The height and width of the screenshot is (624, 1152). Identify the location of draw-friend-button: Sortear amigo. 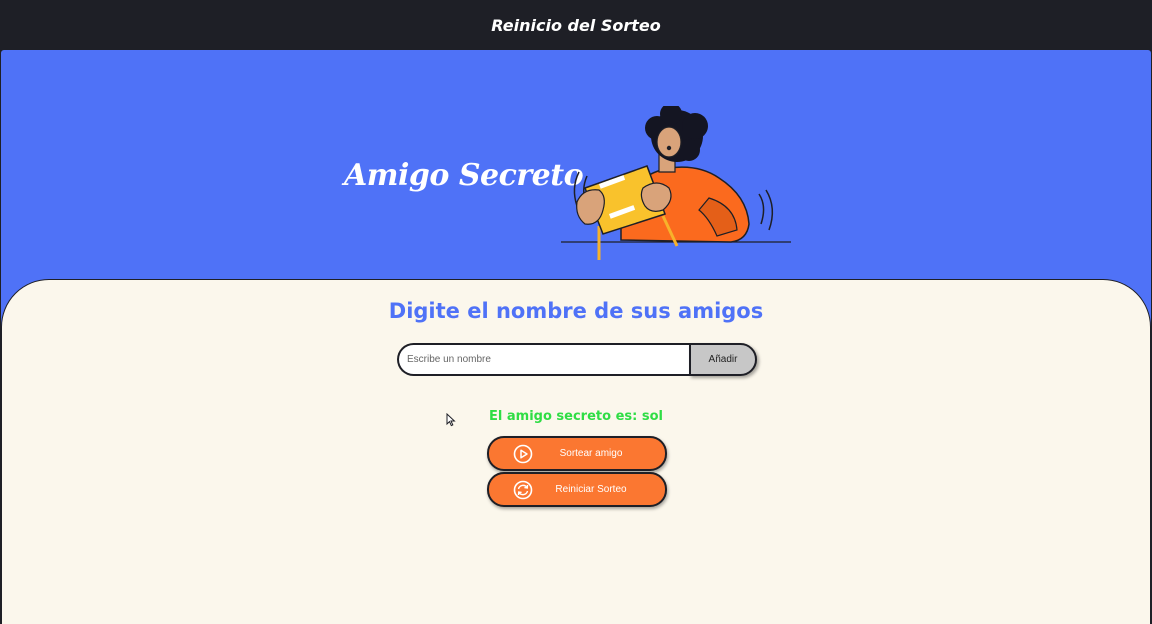
(577, 453).